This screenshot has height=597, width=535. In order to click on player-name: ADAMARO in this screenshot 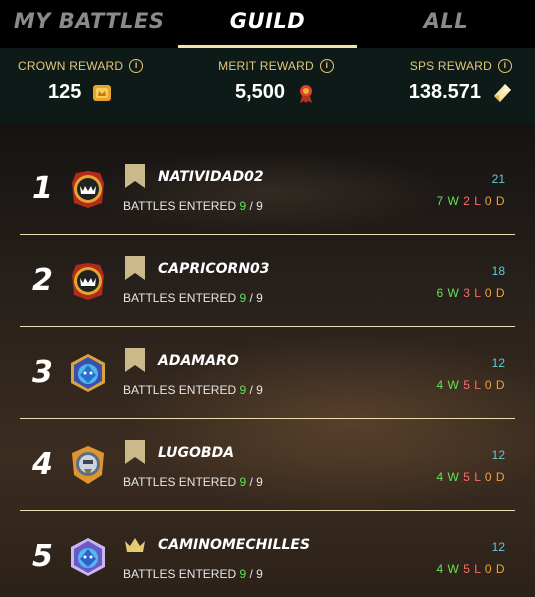, I will do `click(198, 361)`.